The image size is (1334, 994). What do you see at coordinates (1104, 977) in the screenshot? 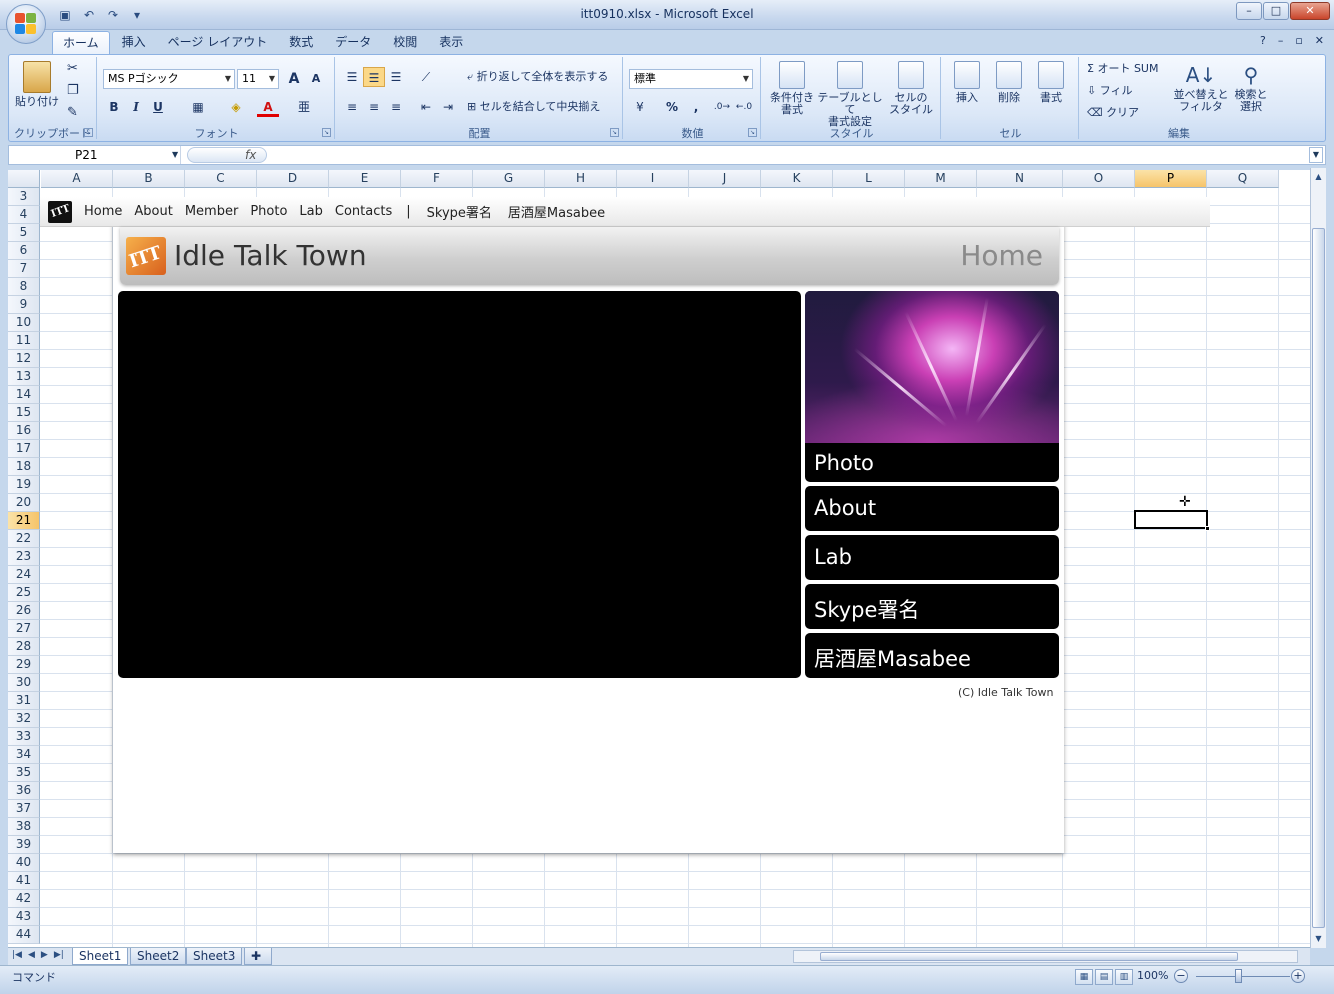
I see `page-layout-view-icon: ▤` at bounding box center [1104, 977].